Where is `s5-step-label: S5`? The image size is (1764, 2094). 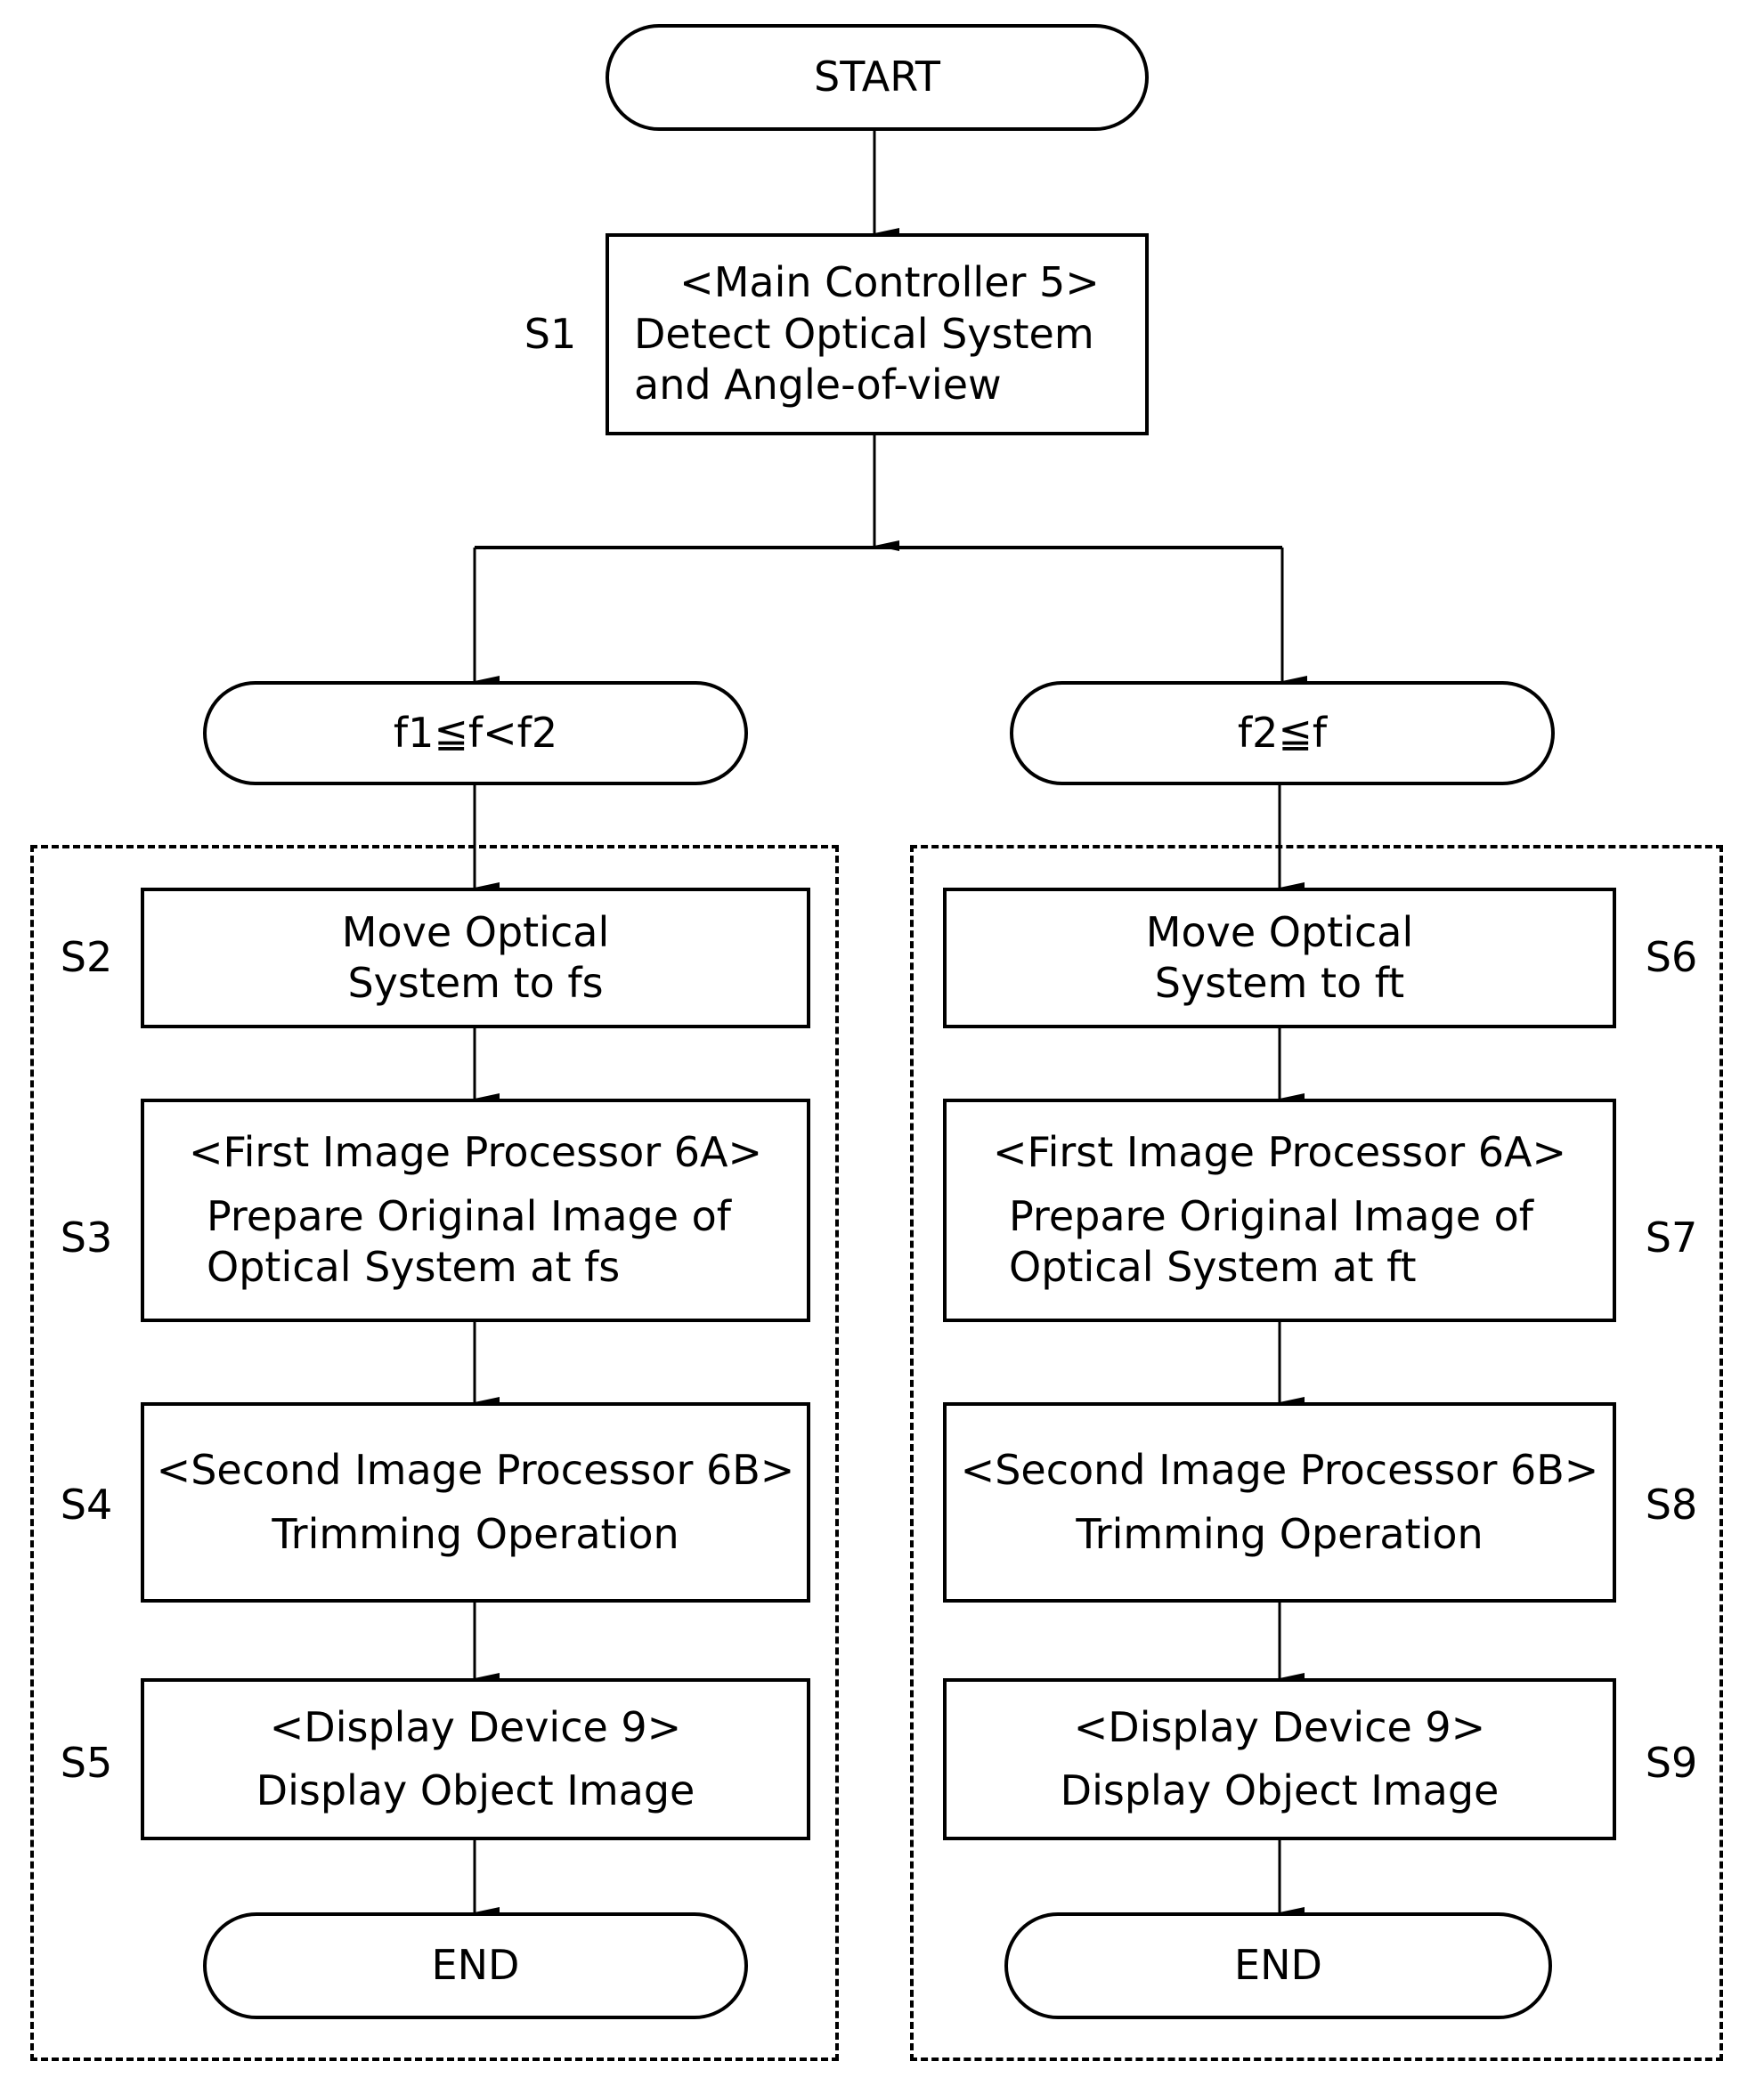 s5-step-label: S5 is located at coordinates (86, 1763).